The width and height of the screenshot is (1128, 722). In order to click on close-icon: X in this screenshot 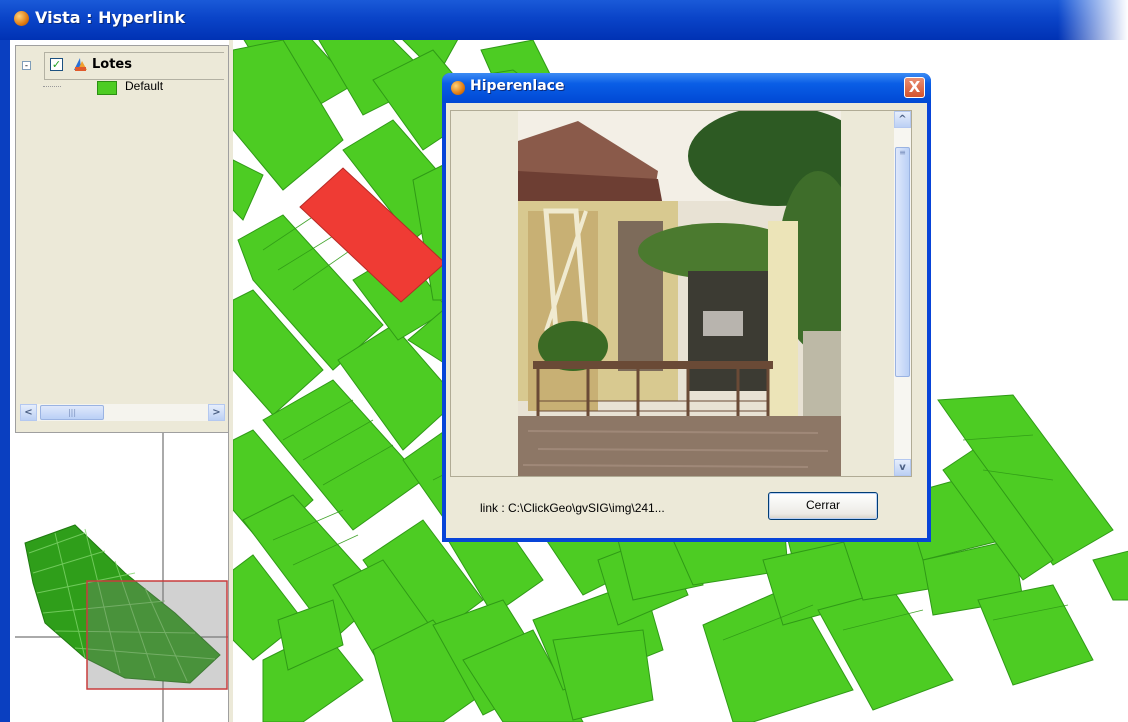, I will do `click(914, 87)`.